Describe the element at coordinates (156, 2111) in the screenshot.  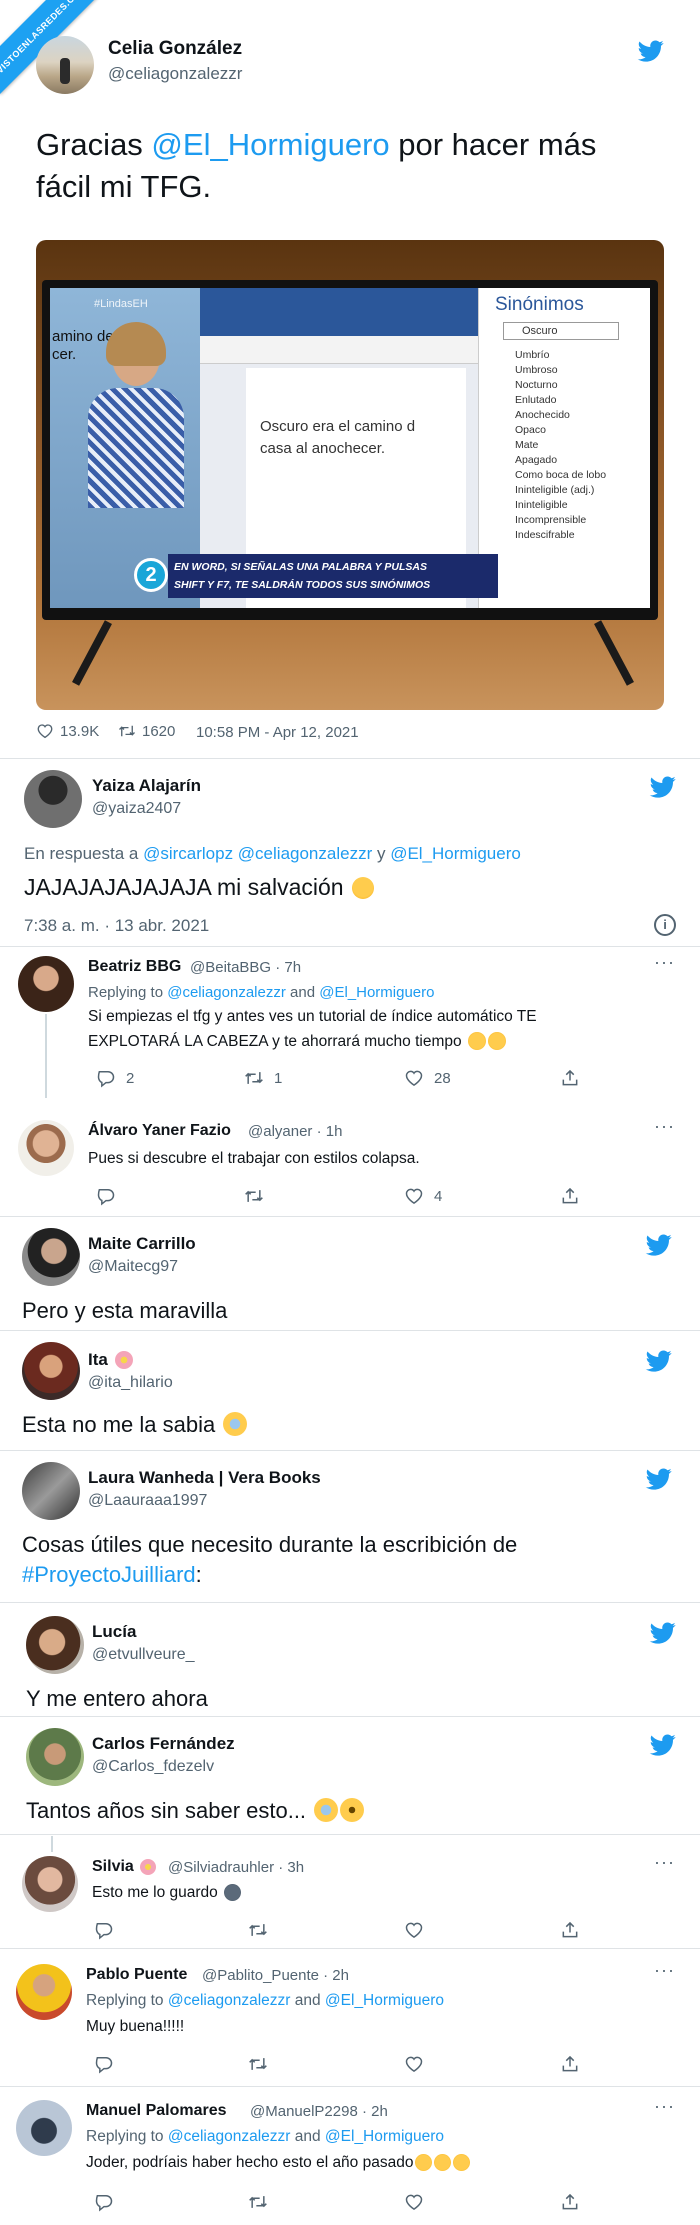
I see `author-name: Manuel Palomares` at that location.